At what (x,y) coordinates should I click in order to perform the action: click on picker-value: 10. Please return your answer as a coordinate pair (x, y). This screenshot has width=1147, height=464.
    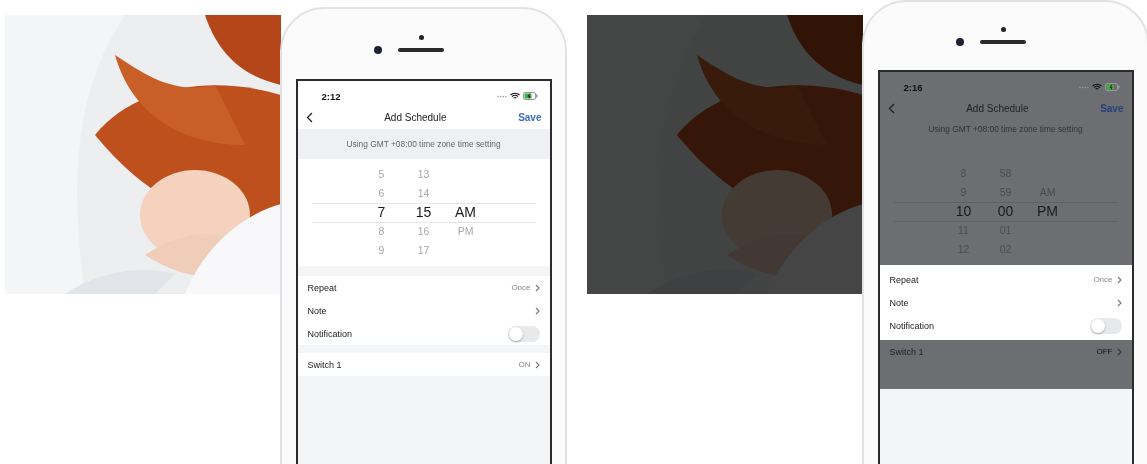
    Looking at the image, I should click on (963, 211).